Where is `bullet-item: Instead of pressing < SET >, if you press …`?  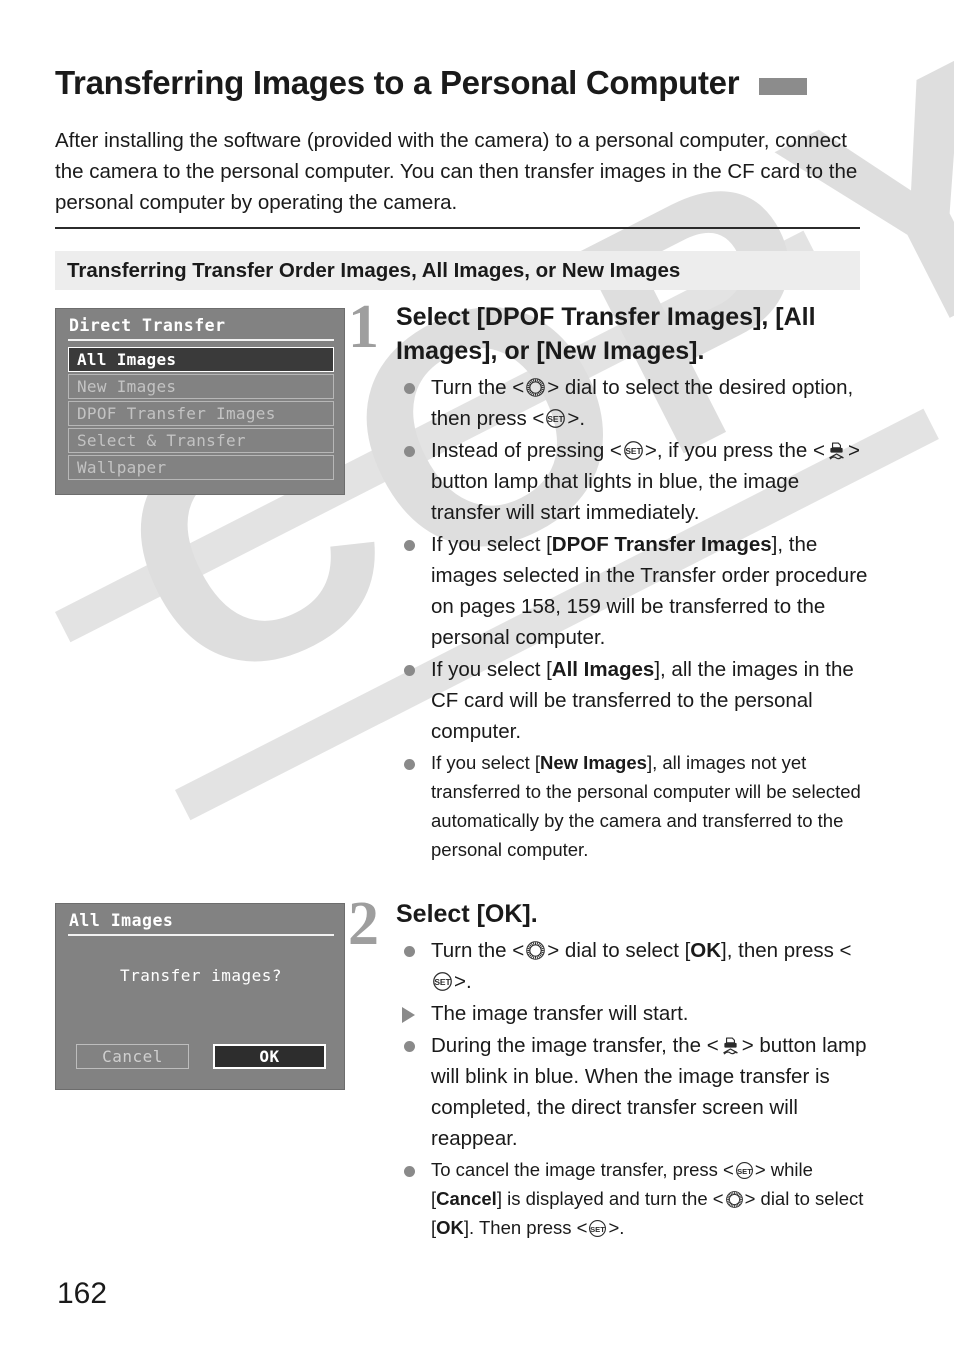
bullet-item: Instead of pressing < SET >, if you press … is located at coordinates (632, 481).